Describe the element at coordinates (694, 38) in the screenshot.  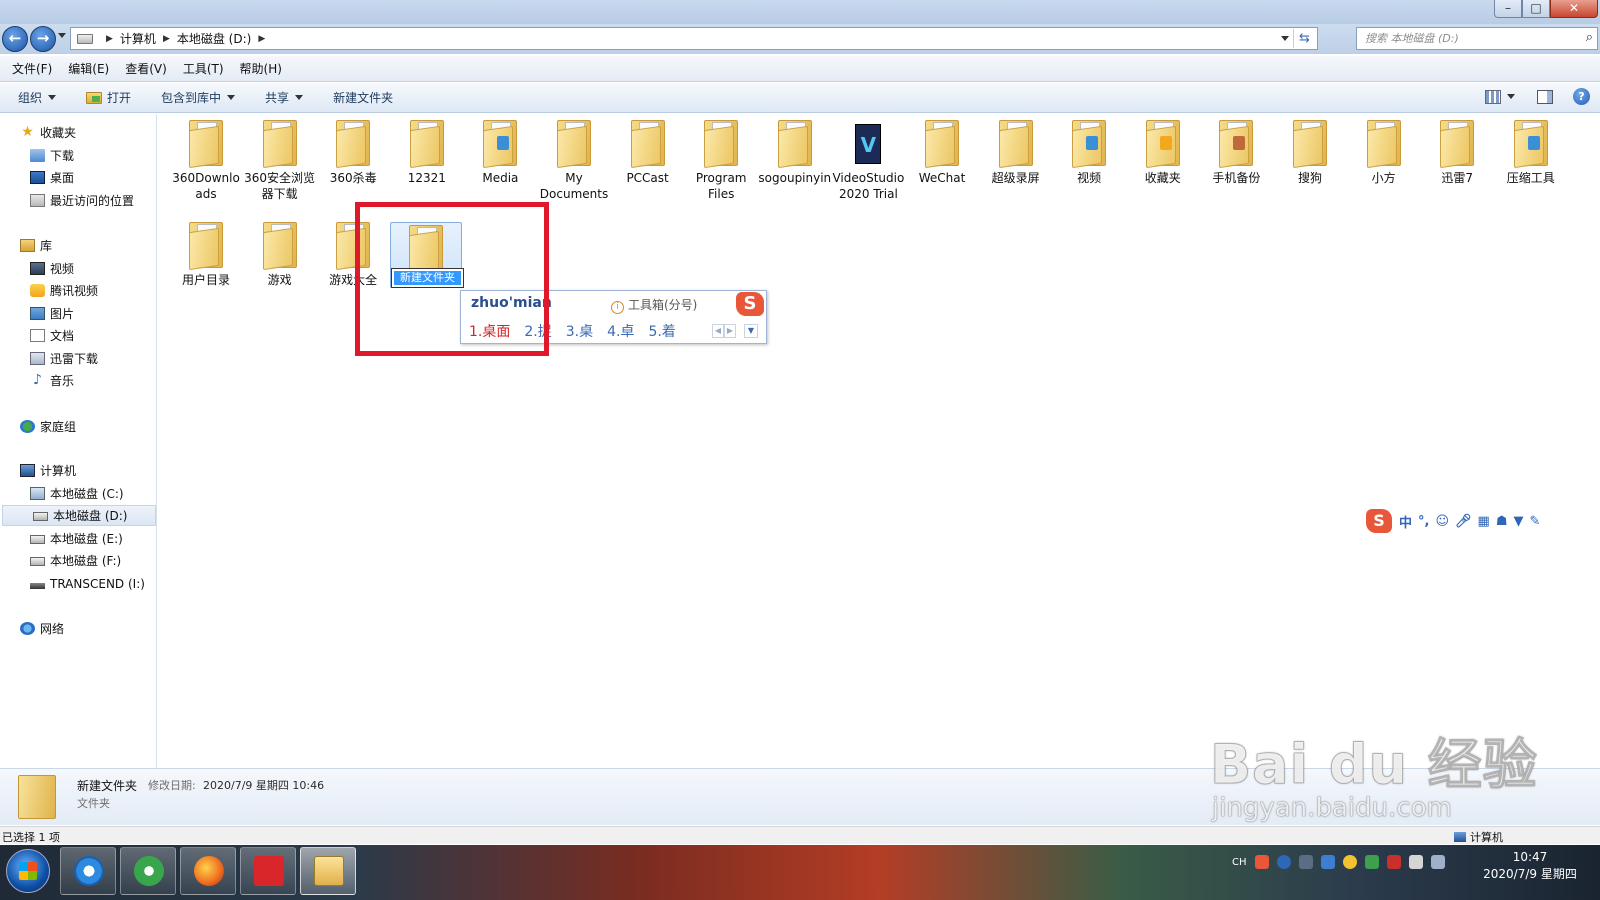
I see `address-bar: ▶ 计算机 ▶ 本地磁盘 (D:) ▶ ⇆` at that location.